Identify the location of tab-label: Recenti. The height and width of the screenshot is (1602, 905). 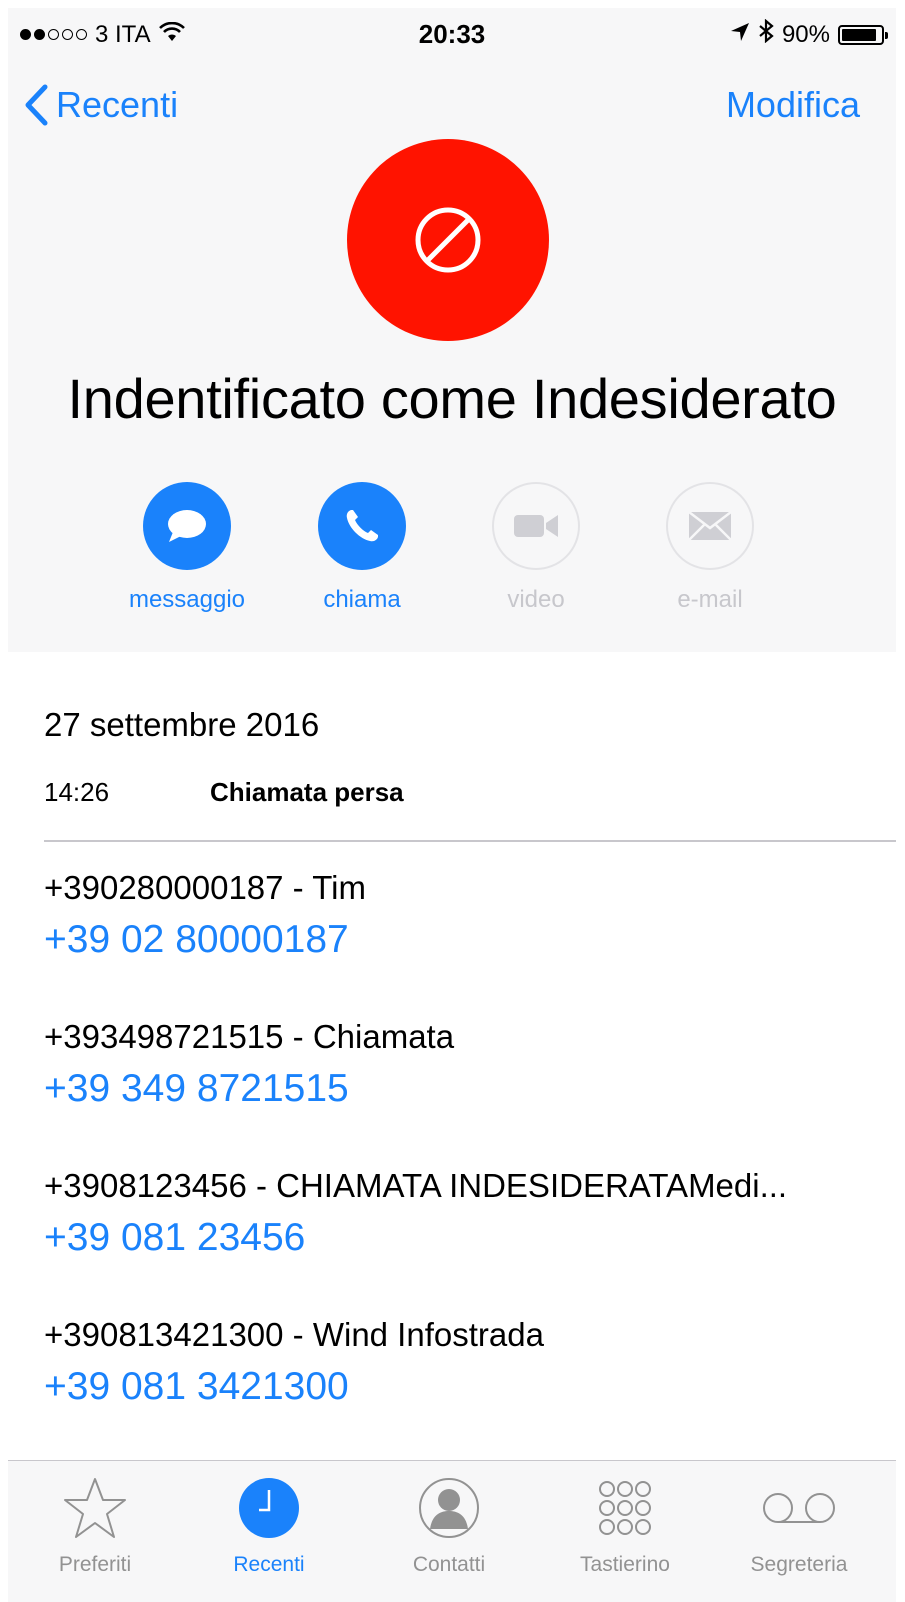
(269, 1564).